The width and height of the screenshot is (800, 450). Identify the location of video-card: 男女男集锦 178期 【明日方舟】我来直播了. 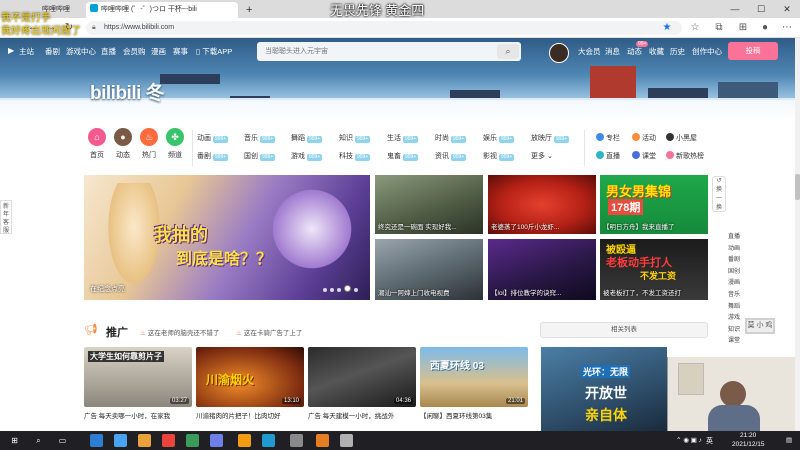
(654, 204).